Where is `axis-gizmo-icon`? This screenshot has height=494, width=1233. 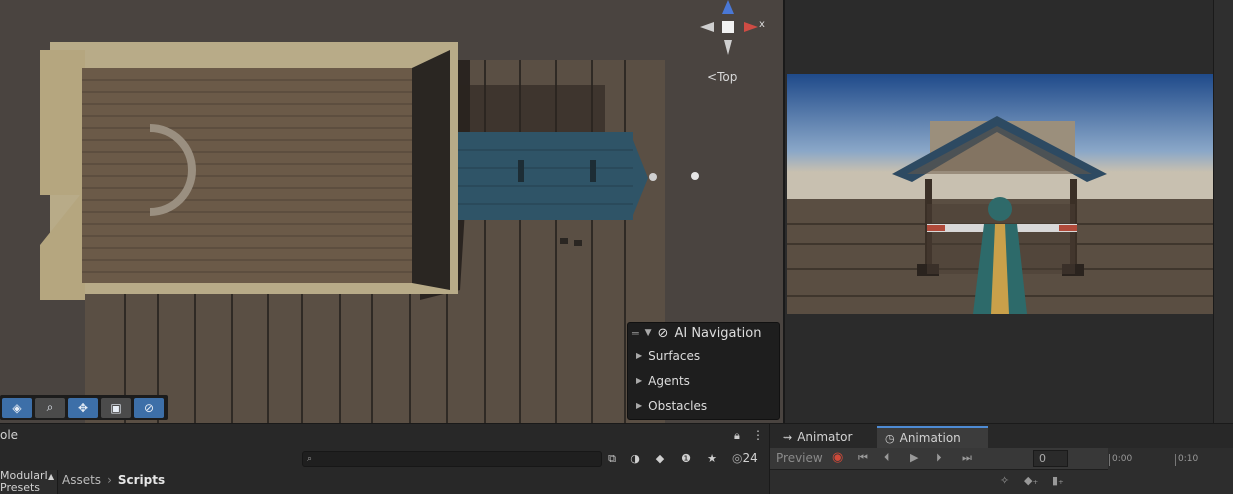
axis-gizmo-icon is located at coordinates (733, 30).